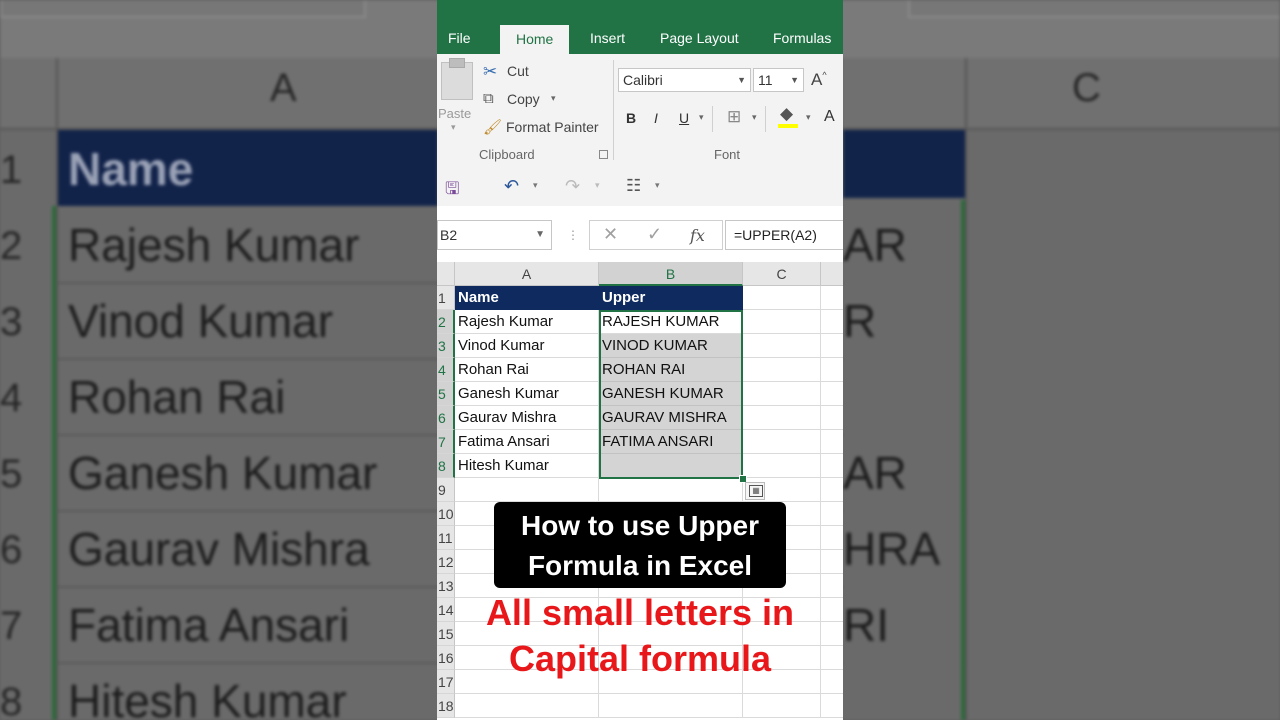 The image size is (1280, 720). I want to click on tab-file: File, so click(459, 38).